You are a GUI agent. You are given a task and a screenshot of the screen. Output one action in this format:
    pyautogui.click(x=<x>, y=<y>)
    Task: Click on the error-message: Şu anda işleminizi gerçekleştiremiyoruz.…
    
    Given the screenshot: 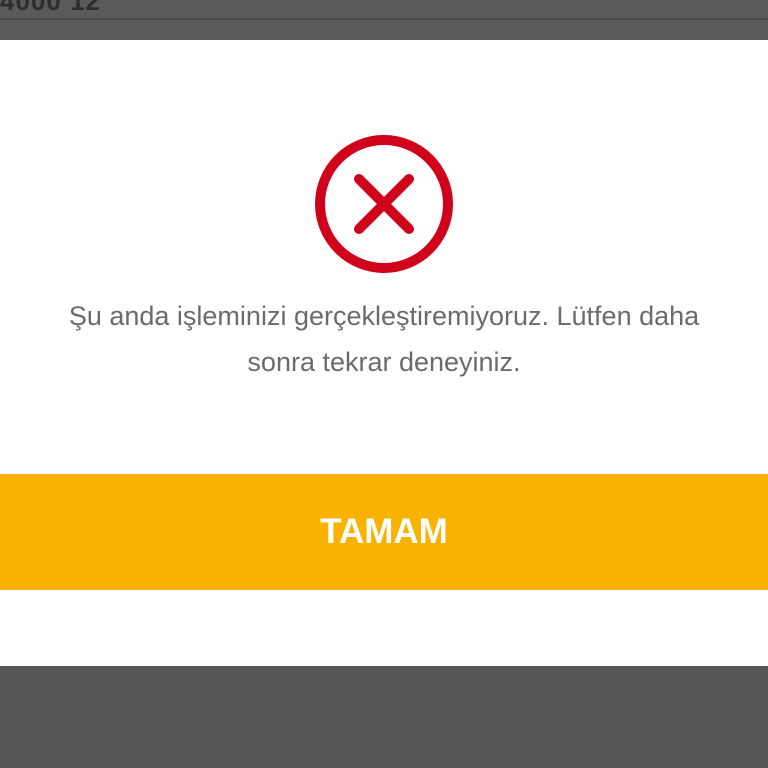 What is the action you would take?
    pyautogui.click(x=384, y=339)
    